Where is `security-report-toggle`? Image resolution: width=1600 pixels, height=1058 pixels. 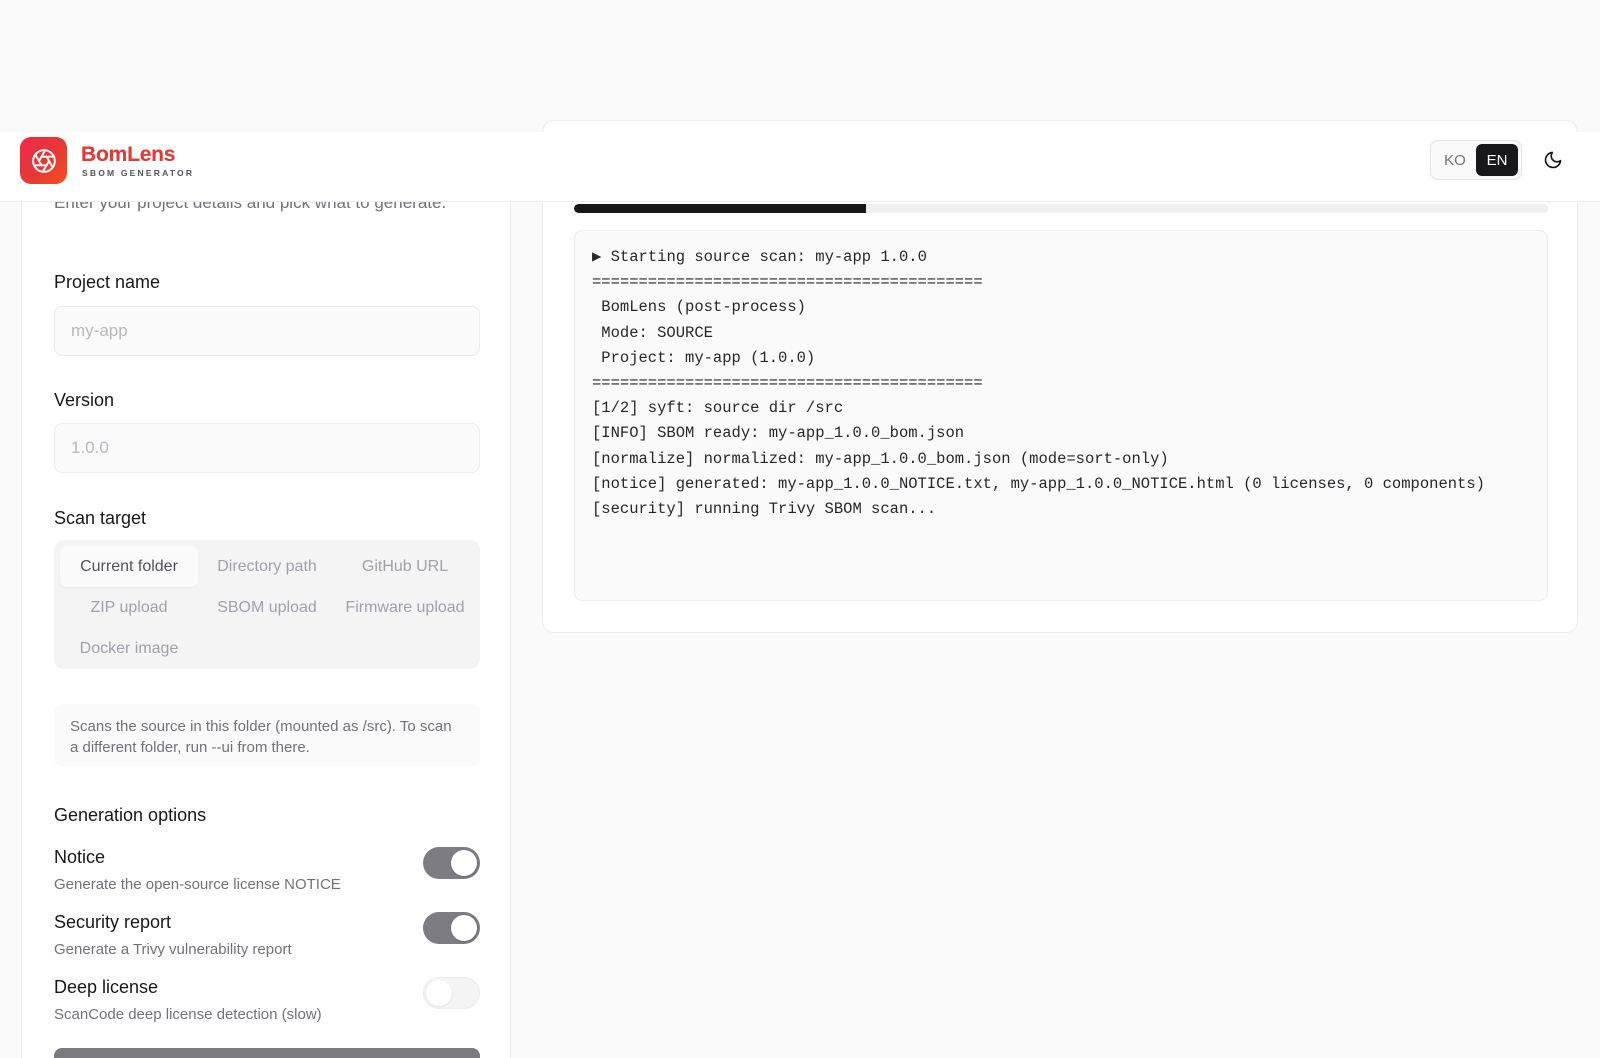
security-report-toggle is located at coordinates (451, 928).